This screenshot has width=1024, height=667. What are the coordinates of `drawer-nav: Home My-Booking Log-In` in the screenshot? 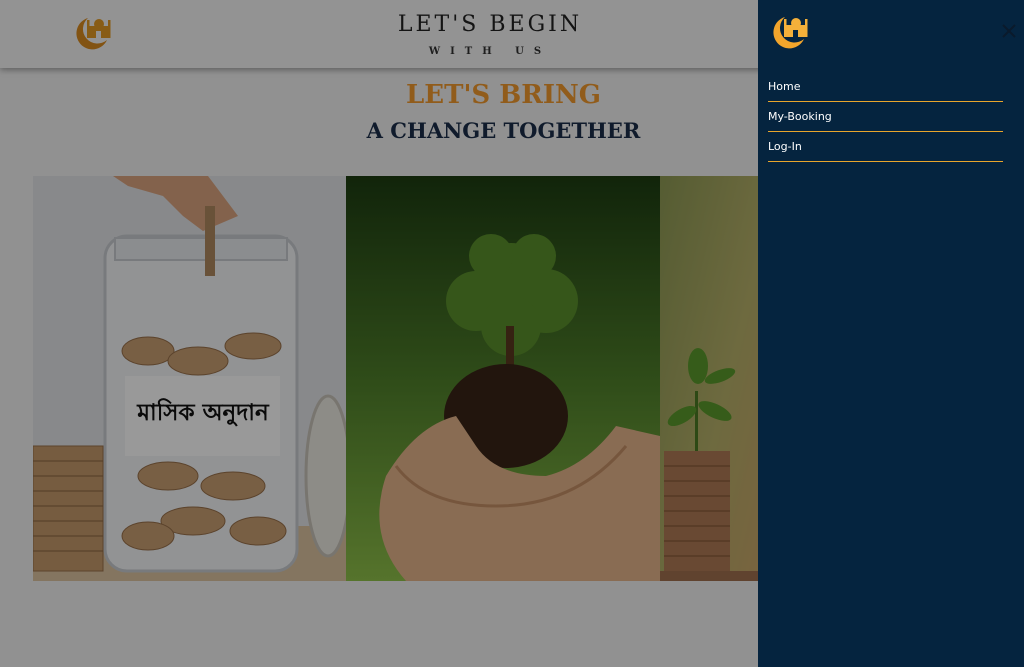 It's located at (885, 117).